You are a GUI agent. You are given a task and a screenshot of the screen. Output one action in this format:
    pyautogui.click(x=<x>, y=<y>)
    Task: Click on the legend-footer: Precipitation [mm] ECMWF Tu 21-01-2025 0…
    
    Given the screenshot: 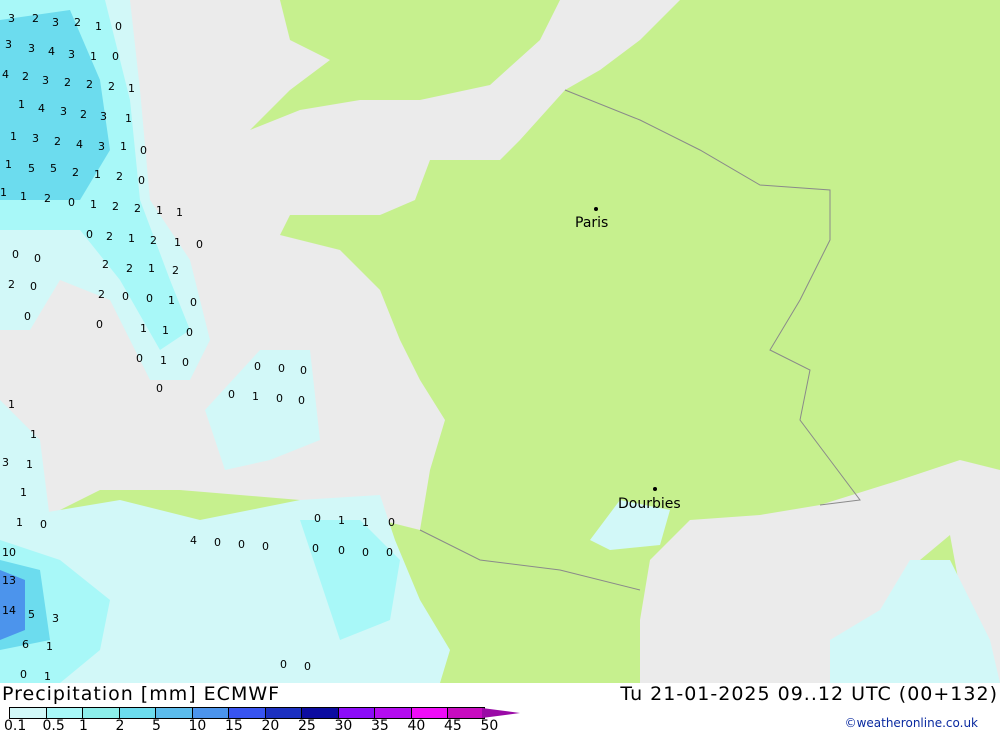 What is the action you would take?
    pyautogui.click(x=500, y=708)
    